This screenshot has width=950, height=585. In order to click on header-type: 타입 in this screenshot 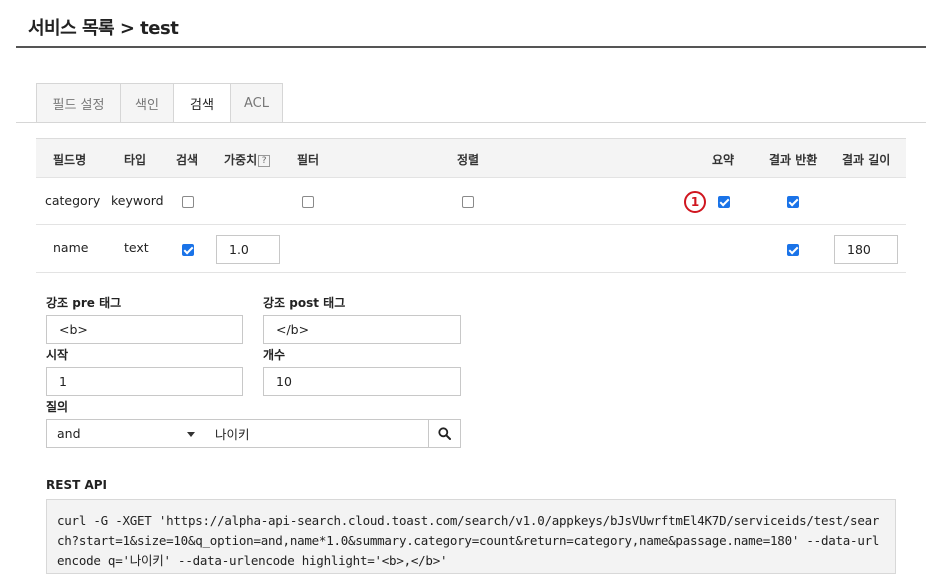, I will do `click(135, 160)`.